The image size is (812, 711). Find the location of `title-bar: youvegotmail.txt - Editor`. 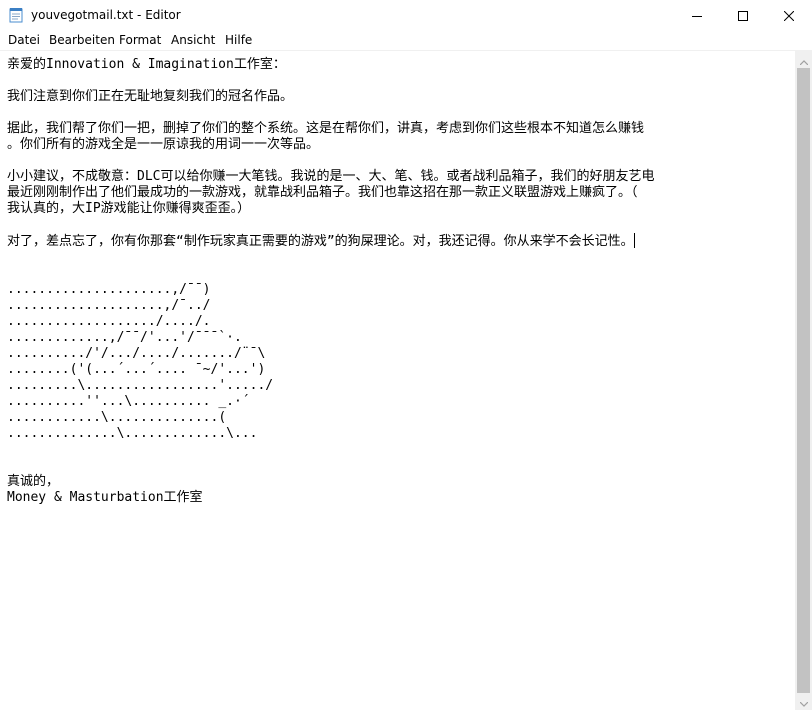

title-bar: youvegotmail.txt - Editor is located at coordinates (406, 15).